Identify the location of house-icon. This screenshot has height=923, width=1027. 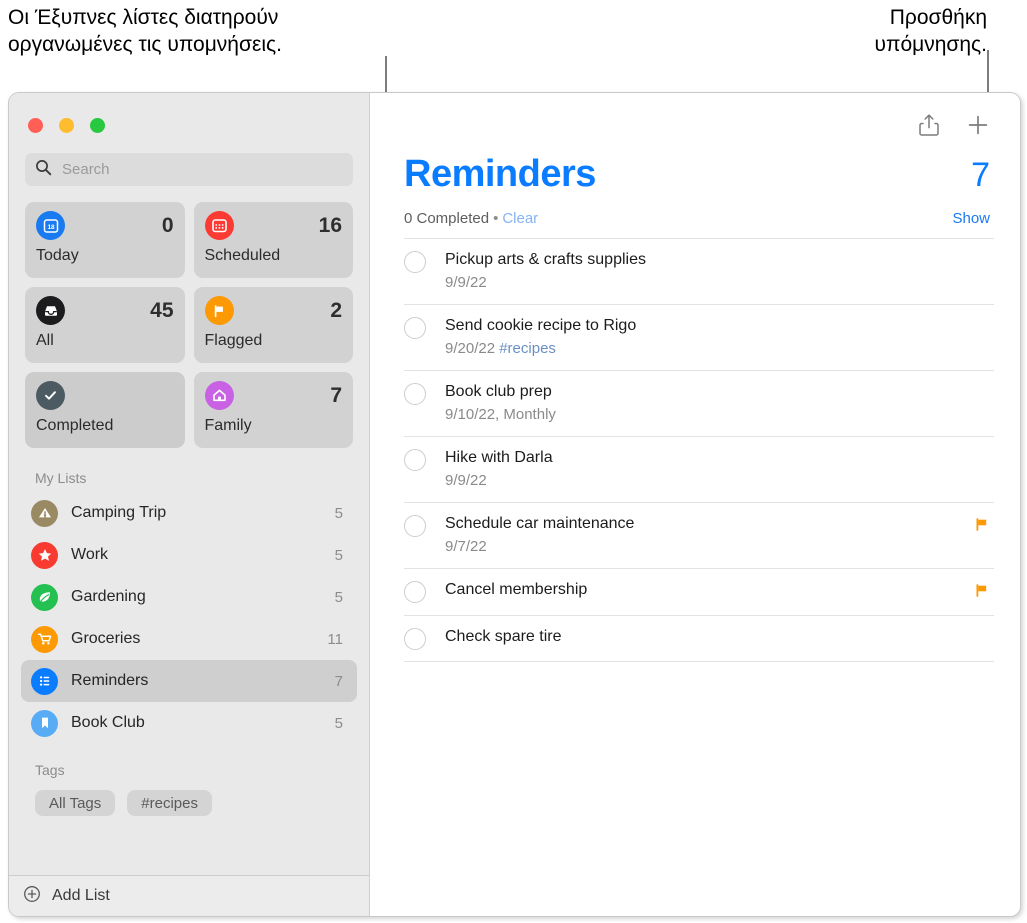
(219, 395).